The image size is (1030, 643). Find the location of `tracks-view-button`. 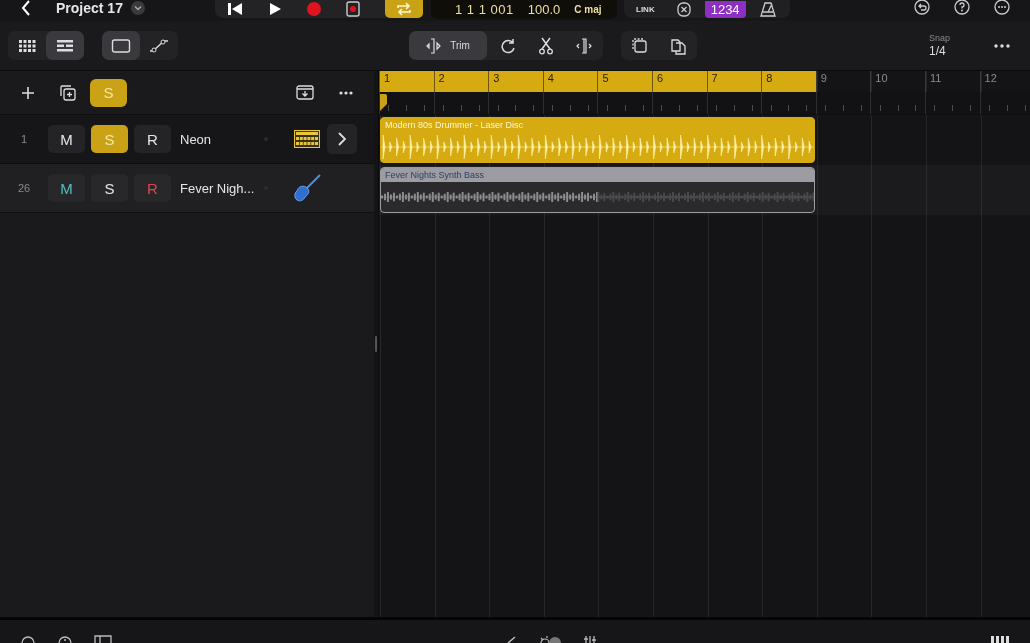

tracks-view-button is located at coordinates (65, 45).